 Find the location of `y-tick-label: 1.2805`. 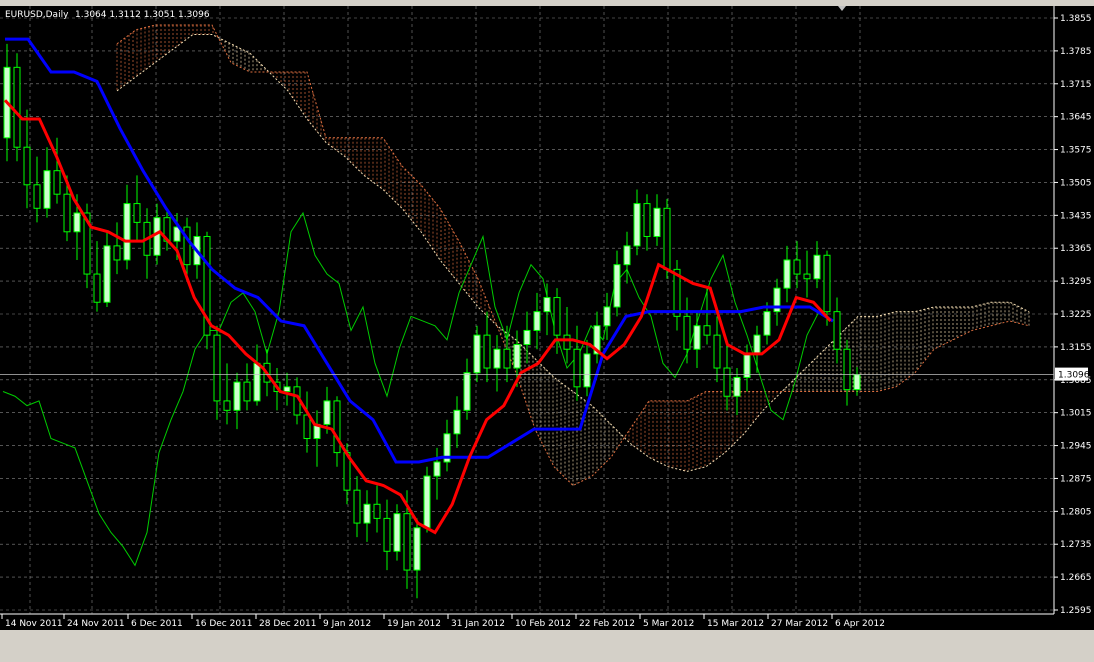

y-tick-label: 1.2805 is located at coordinates (1076, 512).